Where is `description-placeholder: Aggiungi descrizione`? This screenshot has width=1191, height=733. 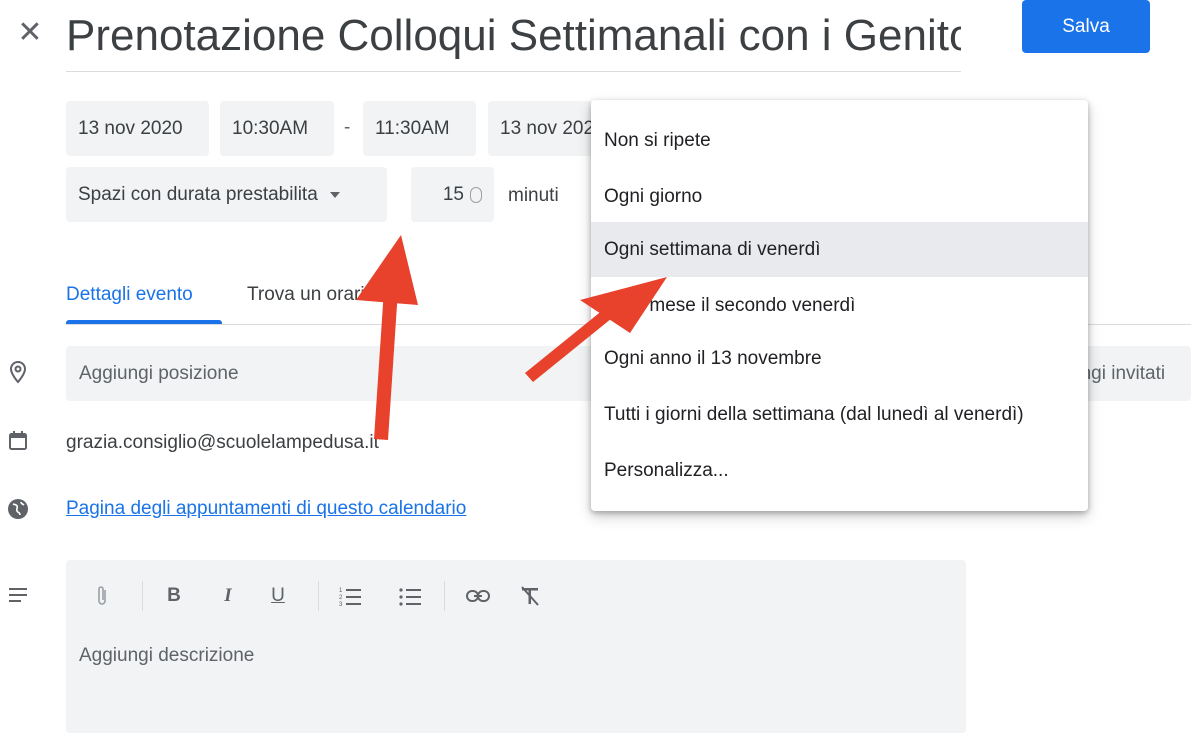
description-placeholder: Aggiungi descrizione is located at coordinates (167, 655).